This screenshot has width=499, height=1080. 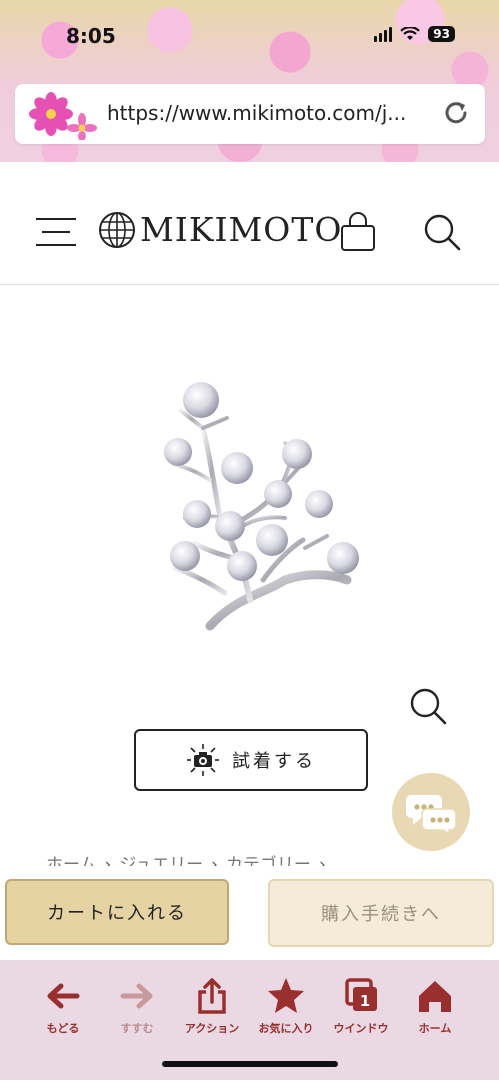 I want to click on status-icons: 93, so click(x=414, y=34).